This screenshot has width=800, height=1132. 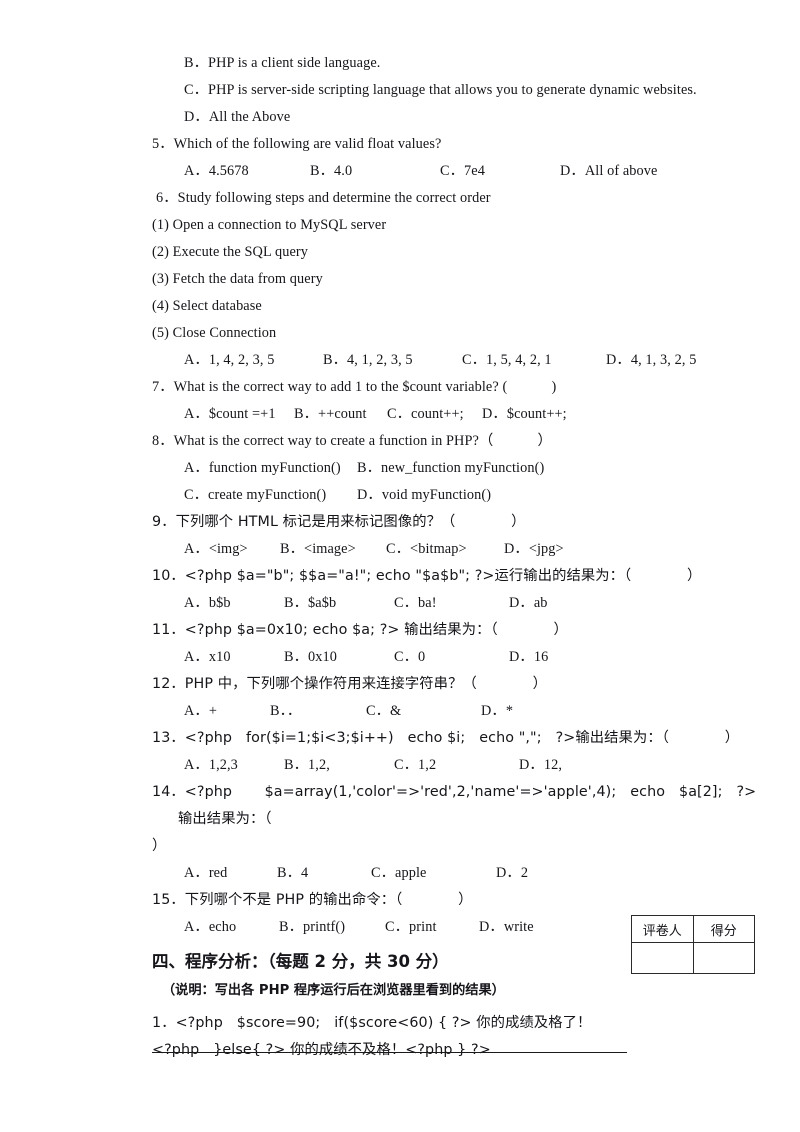 I want to click on option-d: D．write, so click(x=506, y=927).